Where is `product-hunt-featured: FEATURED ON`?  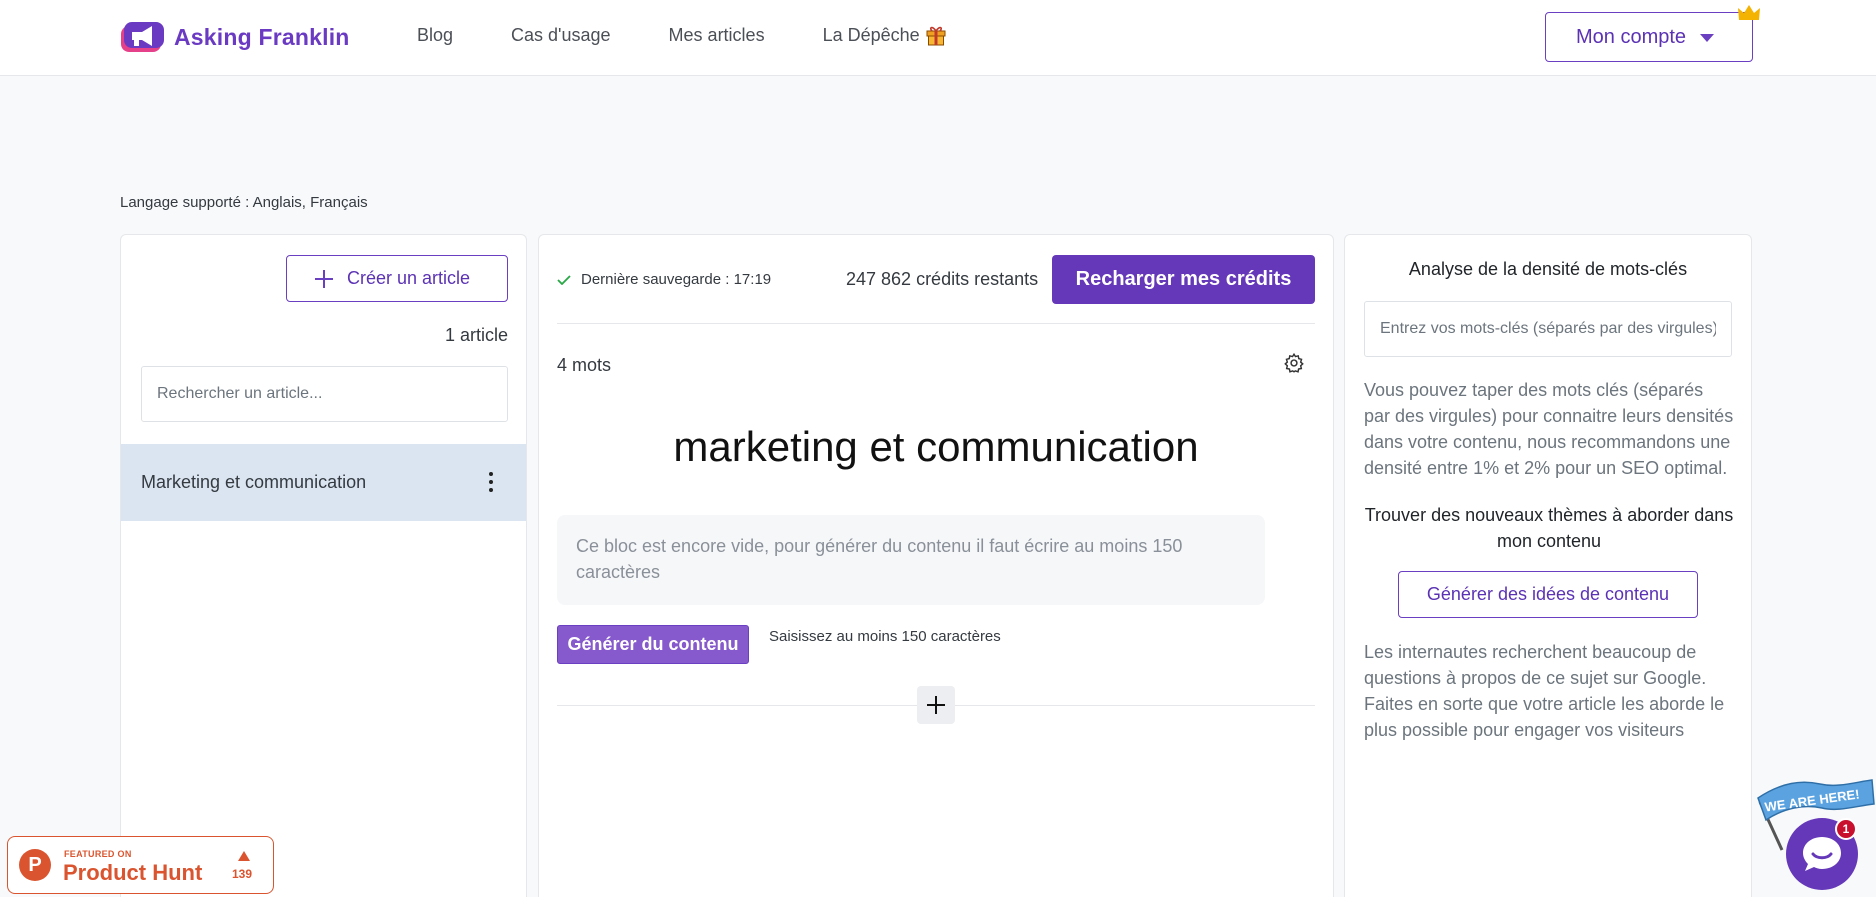 product-hunt-featured: FEATURED ON is located at coordinates (98, 854).